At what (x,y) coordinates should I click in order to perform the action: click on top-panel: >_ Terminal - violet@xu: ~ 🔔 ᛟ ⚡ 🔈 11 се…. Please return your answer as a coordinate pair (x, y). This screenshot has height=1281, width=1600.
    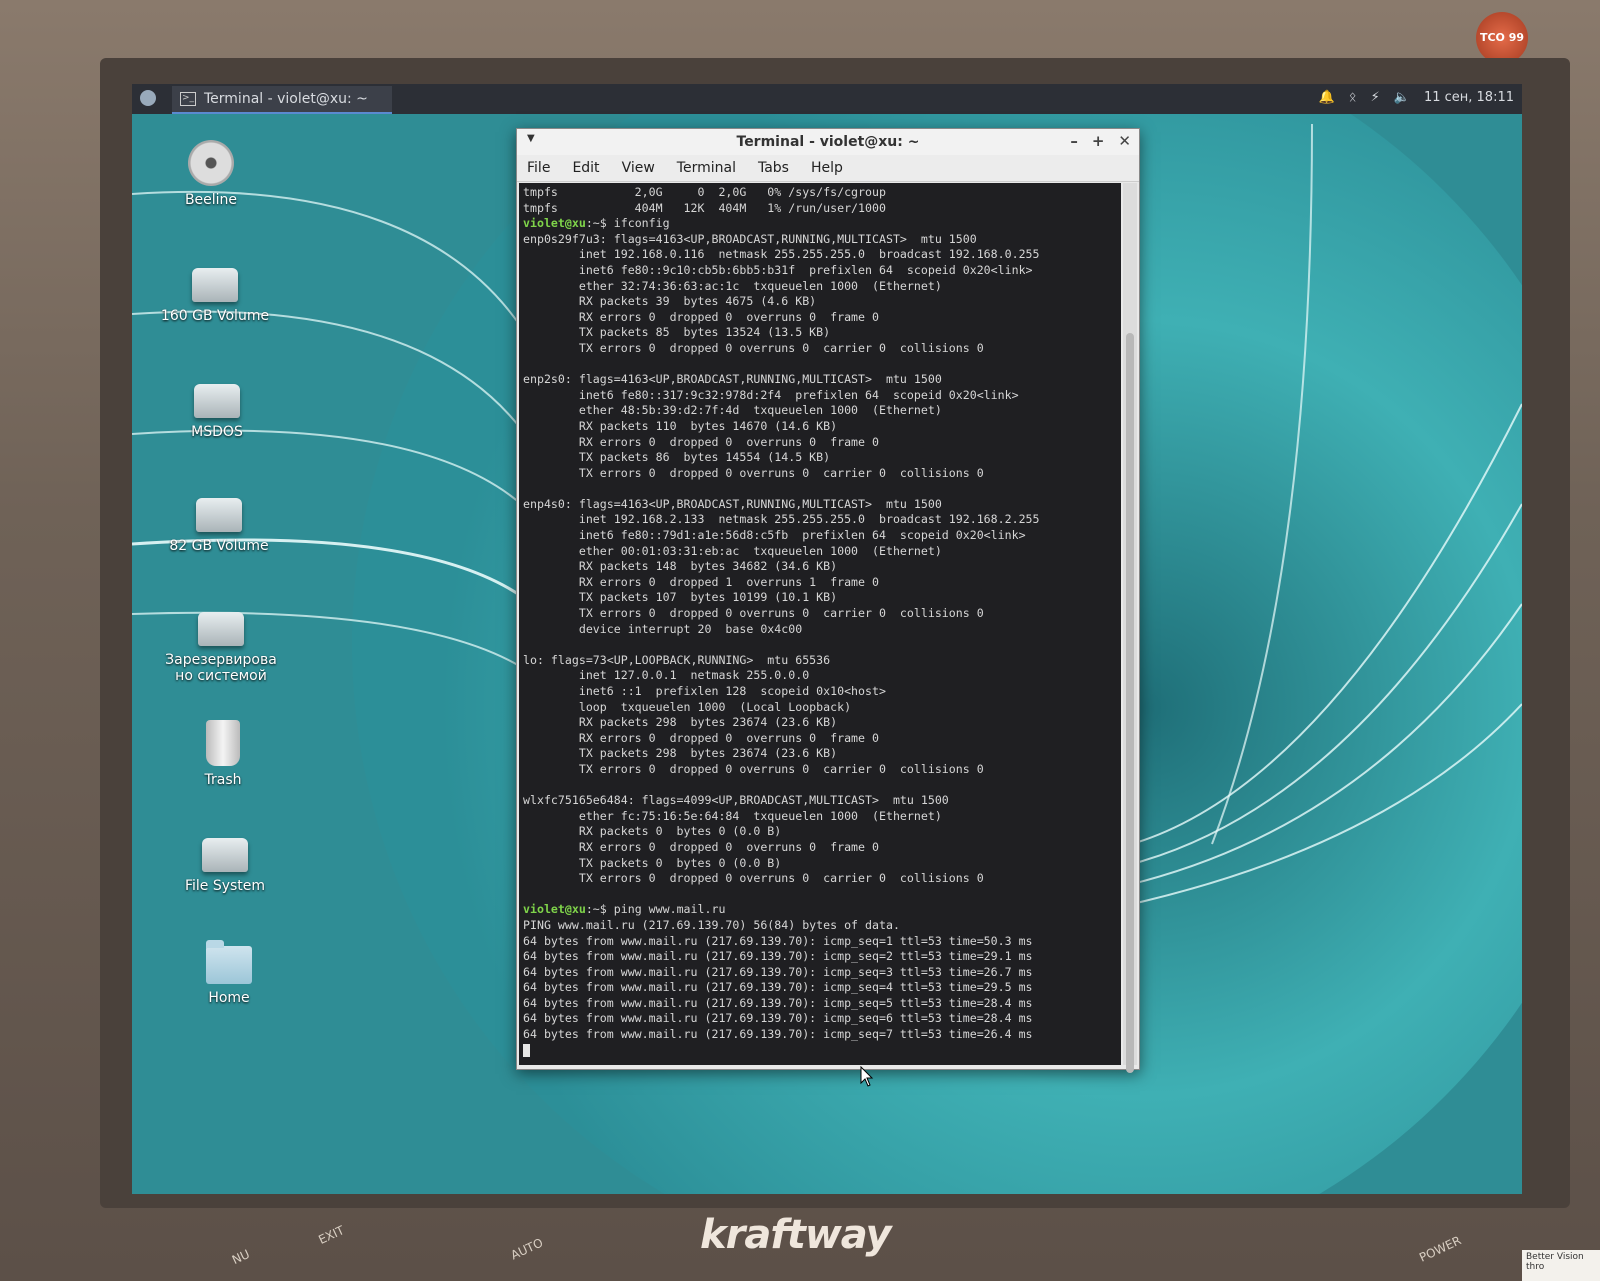
    Looking at the image, I should click on (827, 99).